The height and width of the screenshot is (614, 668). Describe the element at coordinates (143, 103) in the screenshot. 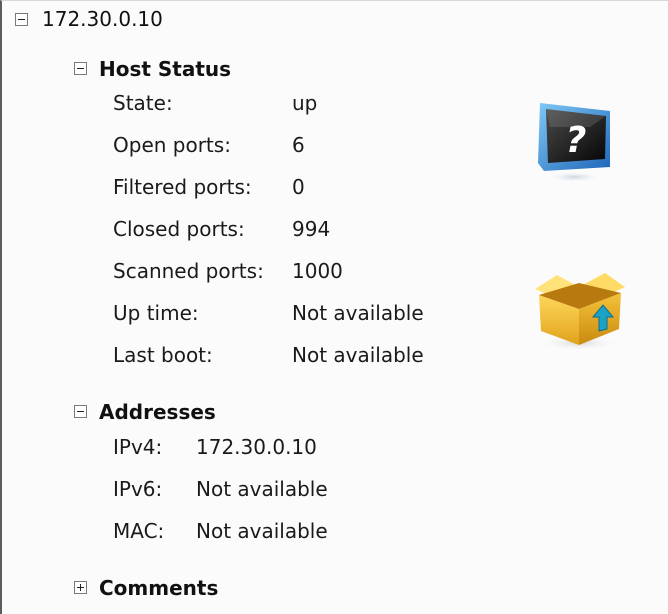

I see `state-label: State:` at that location.